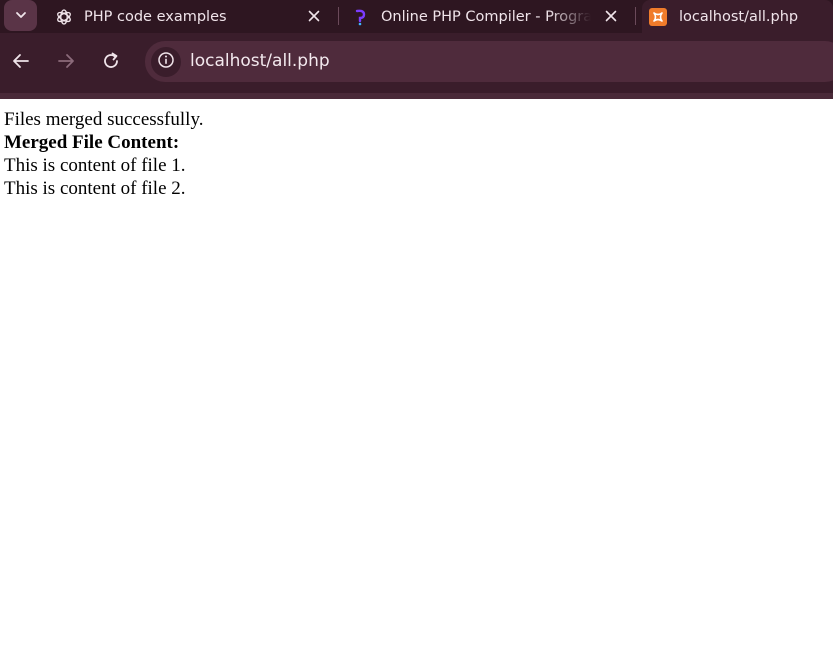 This screenshot has width=833, height=647. Describe the element at coordinates (489, 61) in the screenshot. I see `address-bar: localhost/all.php` at that location.